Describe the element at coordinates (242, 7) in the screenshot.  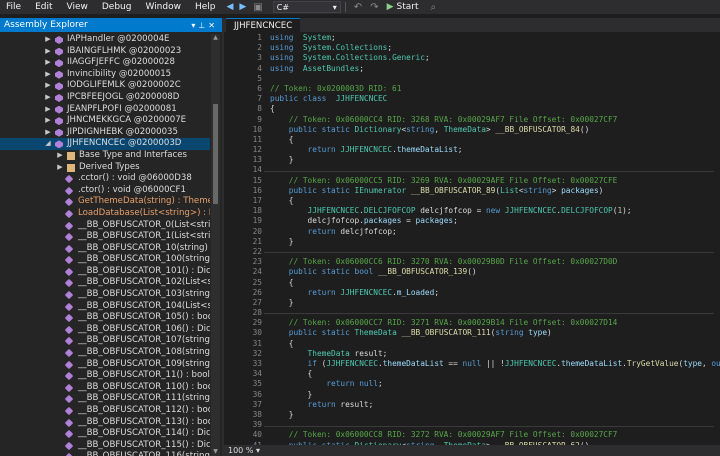
I see `forward-icon: ▶` at that location.